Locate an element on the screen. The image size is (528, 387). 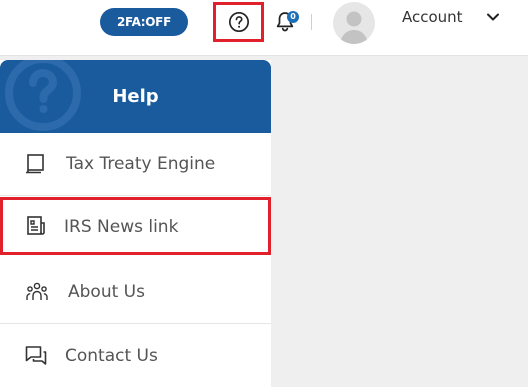
help-title: Help is located at coordinates (135, 96).